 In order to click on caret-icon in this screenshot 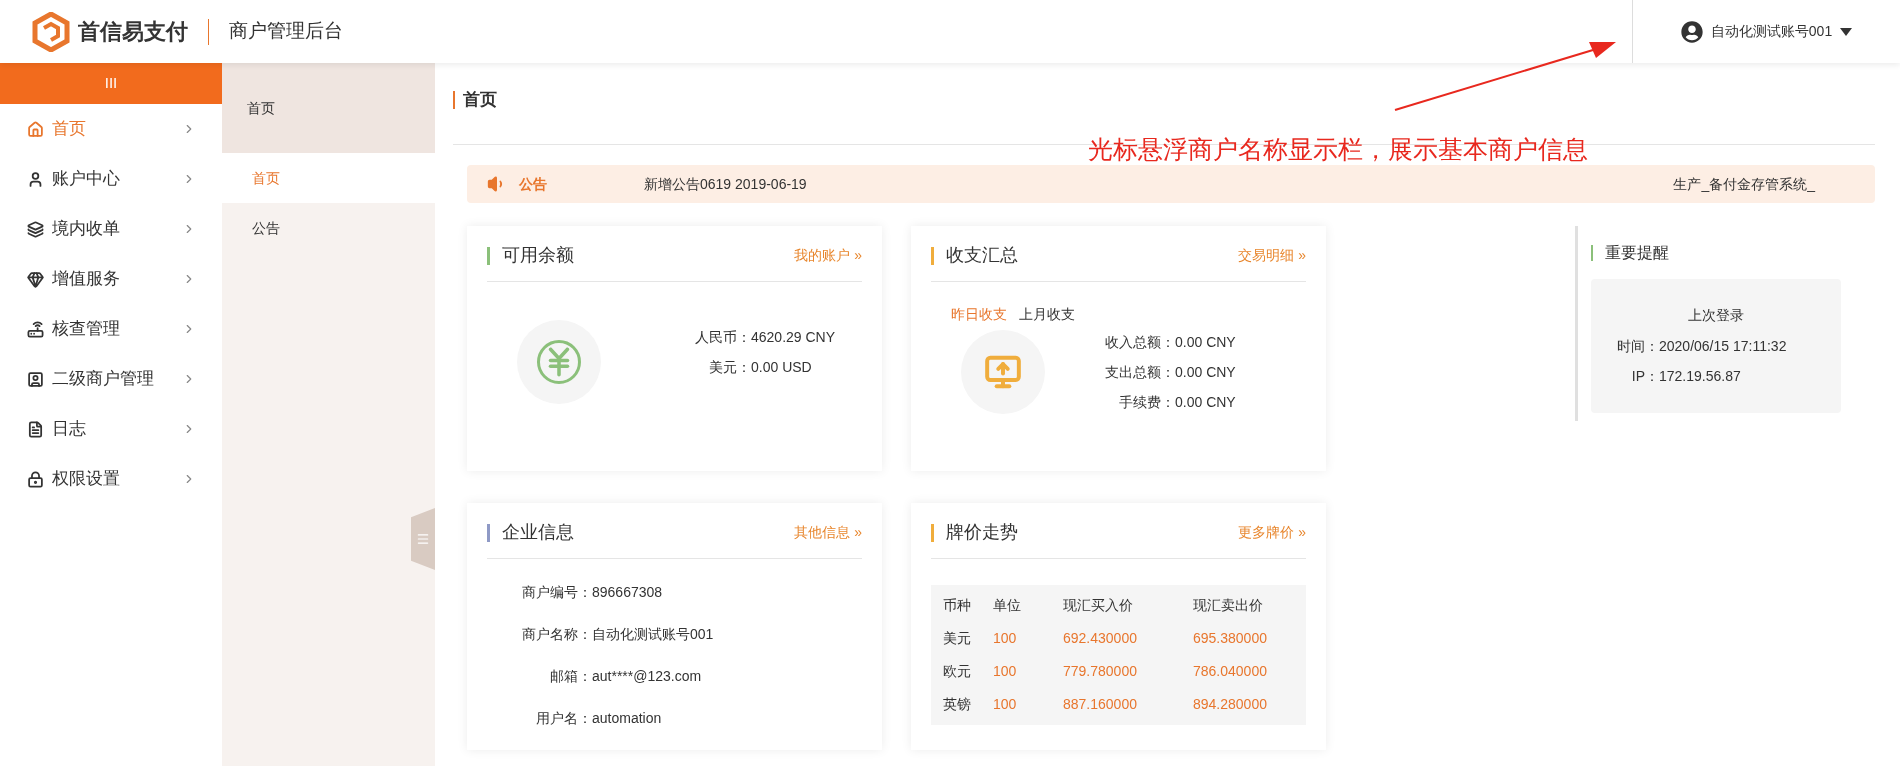, I will do `click(1846, 31)`.